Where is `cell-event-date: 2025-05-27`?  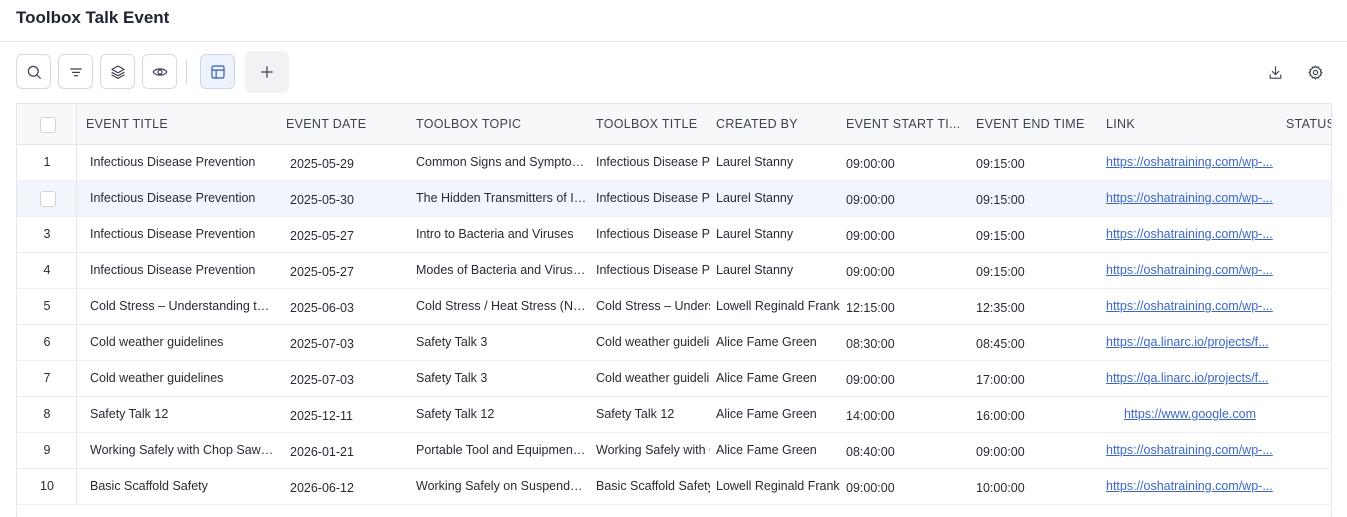 cell-event-date: 2025-05-27 is located at coordinates (322, 236).